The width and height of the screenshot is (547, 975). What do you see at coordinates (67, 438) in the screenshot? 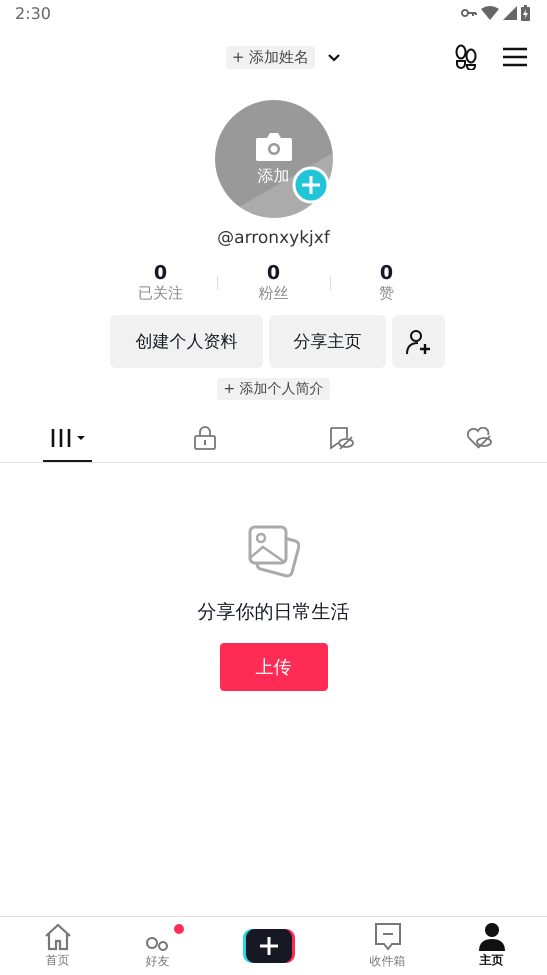
I see `grid-icon` at bounding box center [67, 438].